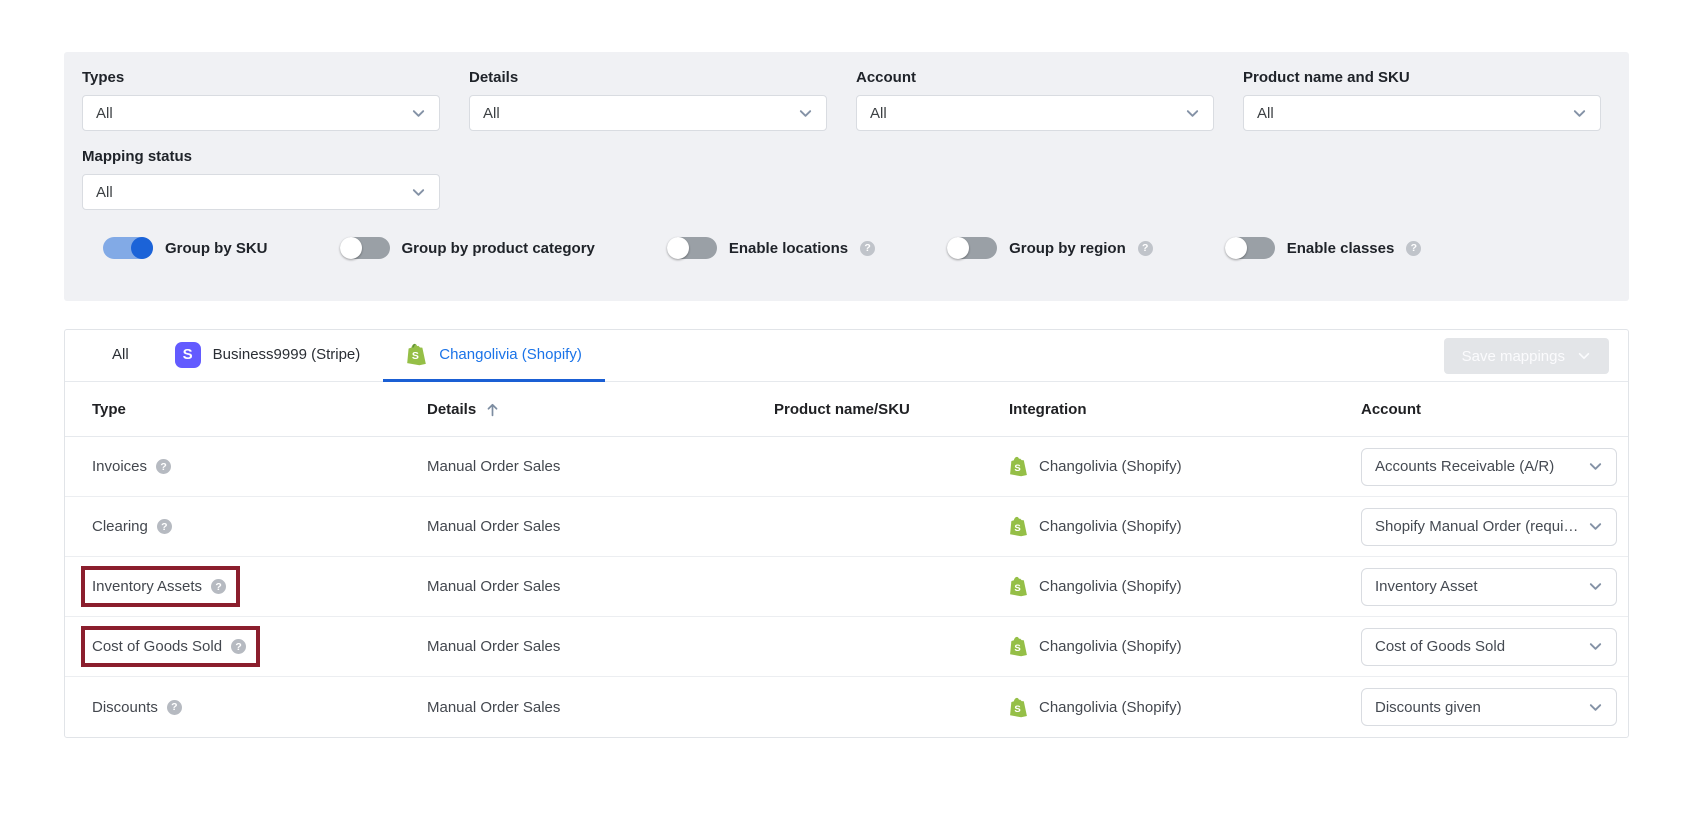 The width and height of the screenshot is (1703, 814). I want to click on type-cell: Invoices, so click(259, 466).